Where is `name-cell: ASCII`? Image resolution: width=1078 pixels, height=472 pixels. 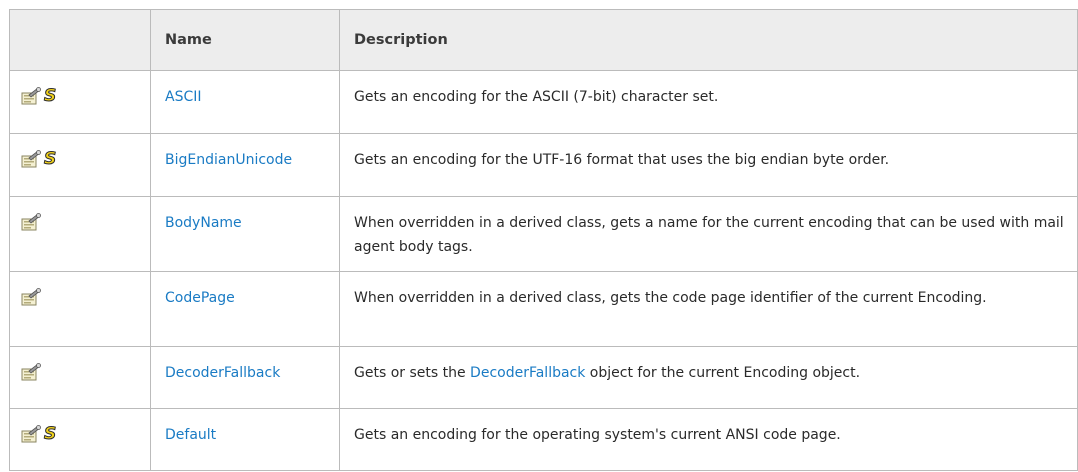 name-cell: ASCII is located at coordinates (245, 102).